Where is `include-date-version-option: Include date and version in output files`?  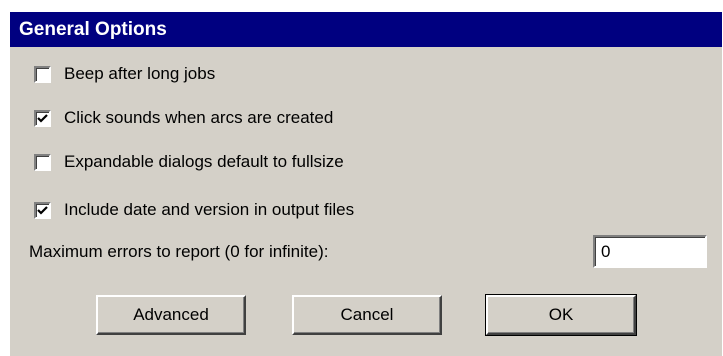
include-date-version-option: Include date and version in output files is located at coordinates (194, 210).